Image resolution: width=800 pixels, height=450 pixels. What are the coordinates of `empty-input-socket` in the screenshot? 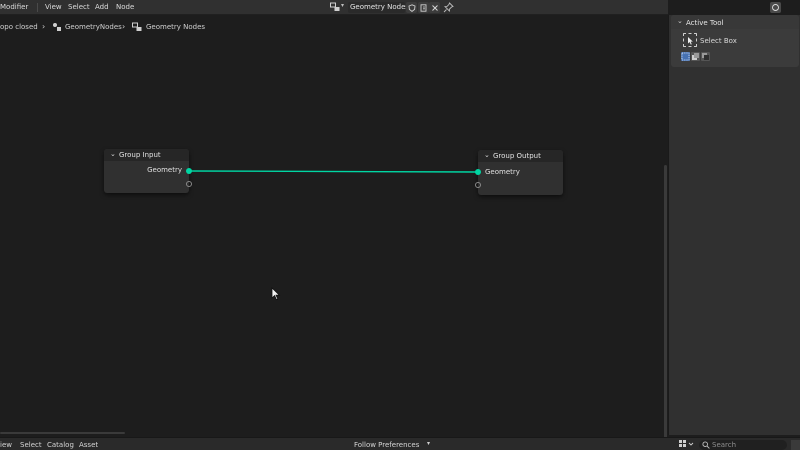 It's located at (478, 185).